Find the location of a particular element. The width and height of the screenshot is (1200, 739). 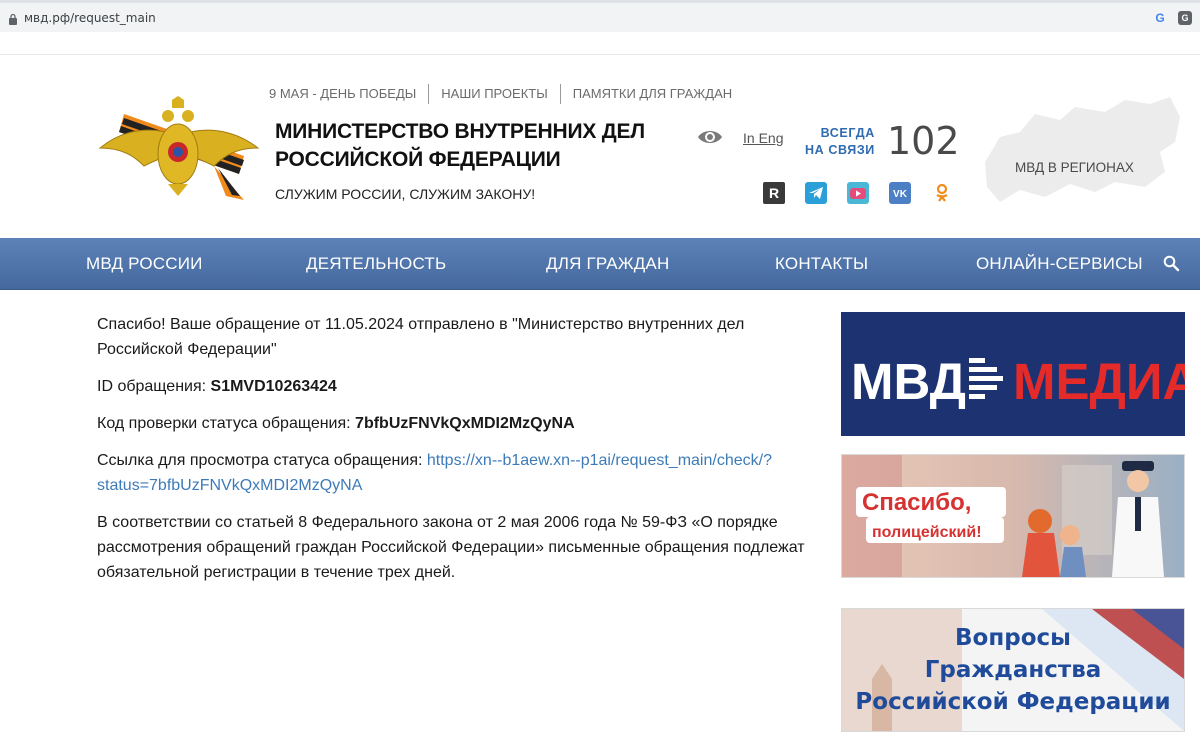

always-line-2: НА СВЯЗИ is located at coordinates (840, 150).